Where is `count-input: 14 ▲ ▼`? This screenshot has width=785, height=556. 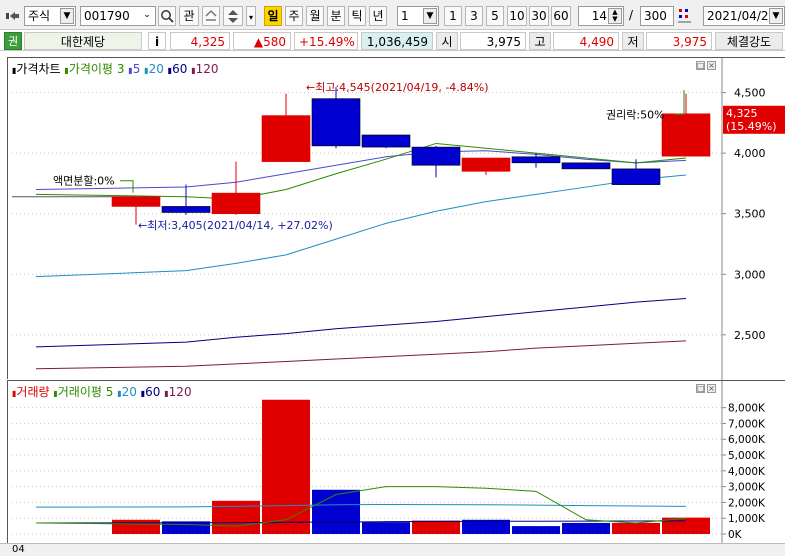
count-input: 14 ▲ ▼ is located at coordinates (601, 16).